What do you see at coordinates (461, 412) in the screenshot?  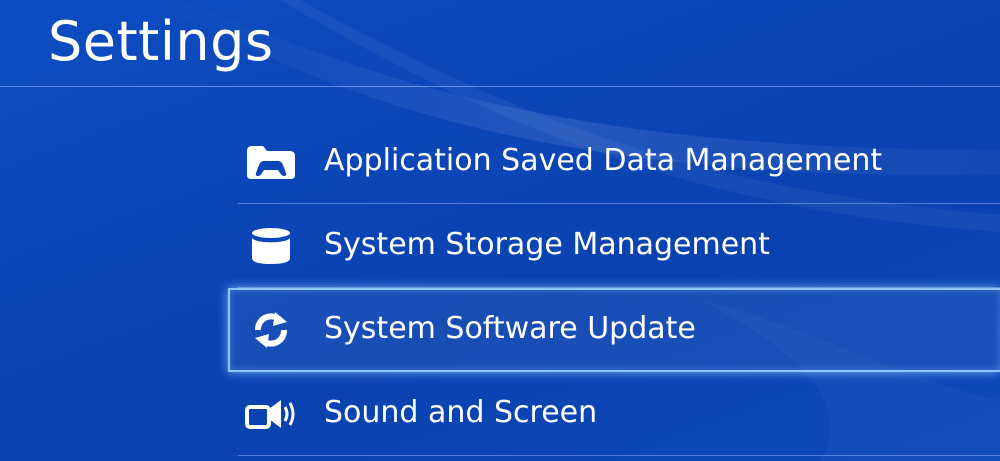 I see `menu-item-label: Sound and Screen` at bounding box center [461, 412].